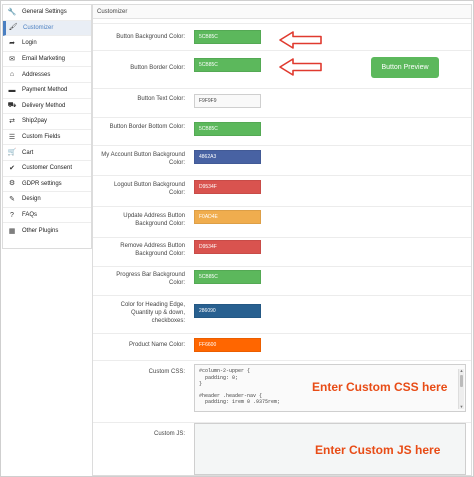 The width and height of the screenshot is (474, 477). Describe the element at coordinates (380, 387) in the screenshot. I see `custom-css-annotation: Enter Custom CSS here` at that location.